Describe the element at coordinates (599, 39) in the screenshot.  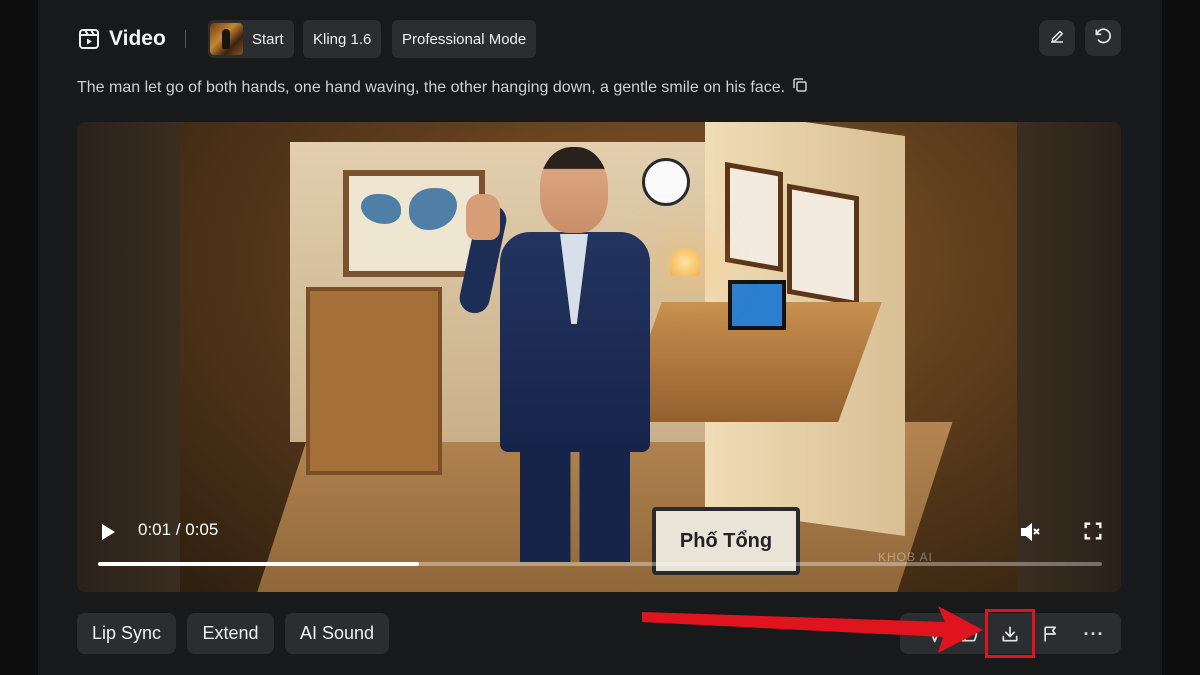
I see `header: Video Start Kling 1.6 Professional Mode` at that location.